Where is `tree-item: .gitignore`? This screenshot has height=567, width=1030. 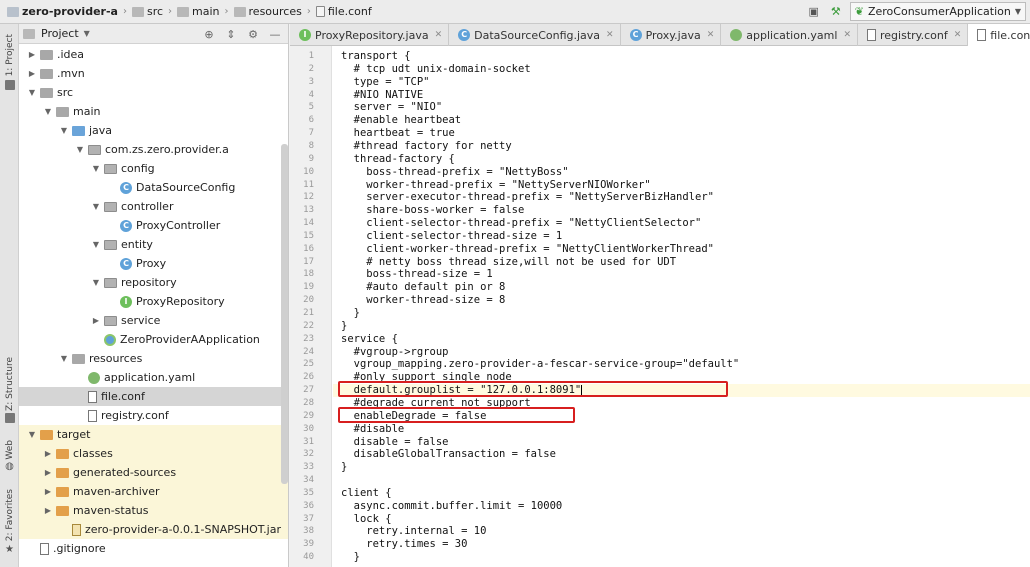
tree-item: .gitignore is located at coordinates (153, 548).